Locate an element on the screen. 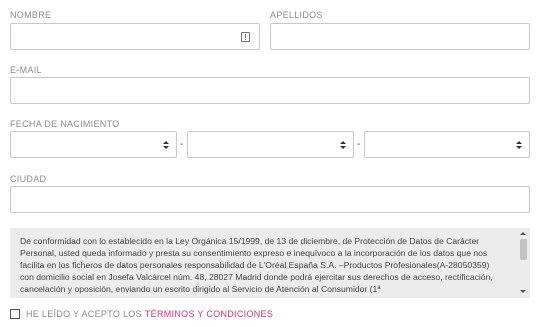 This screenshot has height=327, width=540. apellidos-input is located at coordinates (400, 36).